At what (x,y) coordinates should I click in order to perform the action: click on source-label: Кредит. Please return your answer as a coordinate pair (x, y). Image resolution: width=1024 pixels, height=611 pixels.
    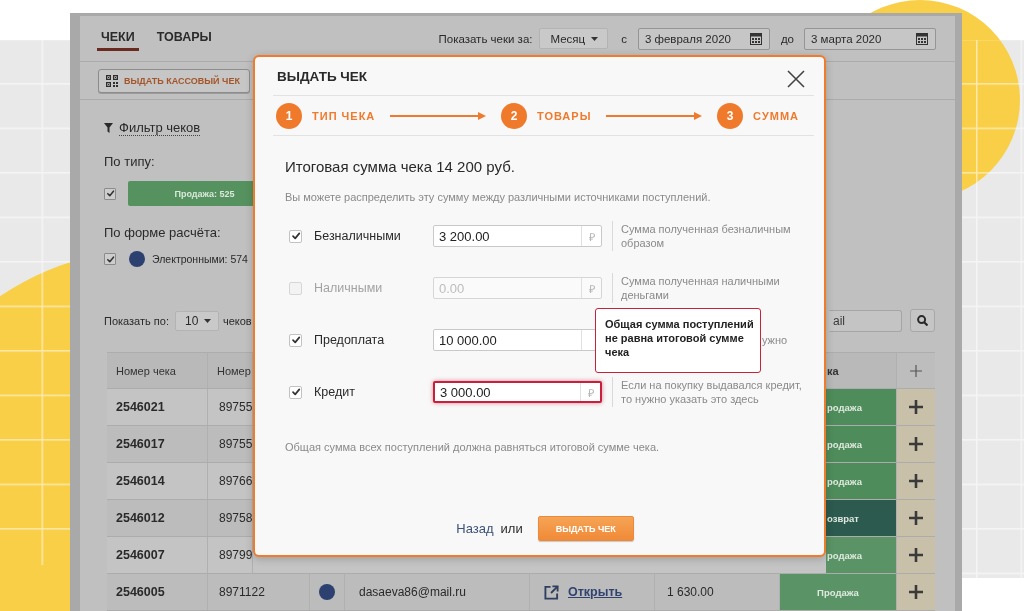
    Looking at the image, I should click on (334, 392).